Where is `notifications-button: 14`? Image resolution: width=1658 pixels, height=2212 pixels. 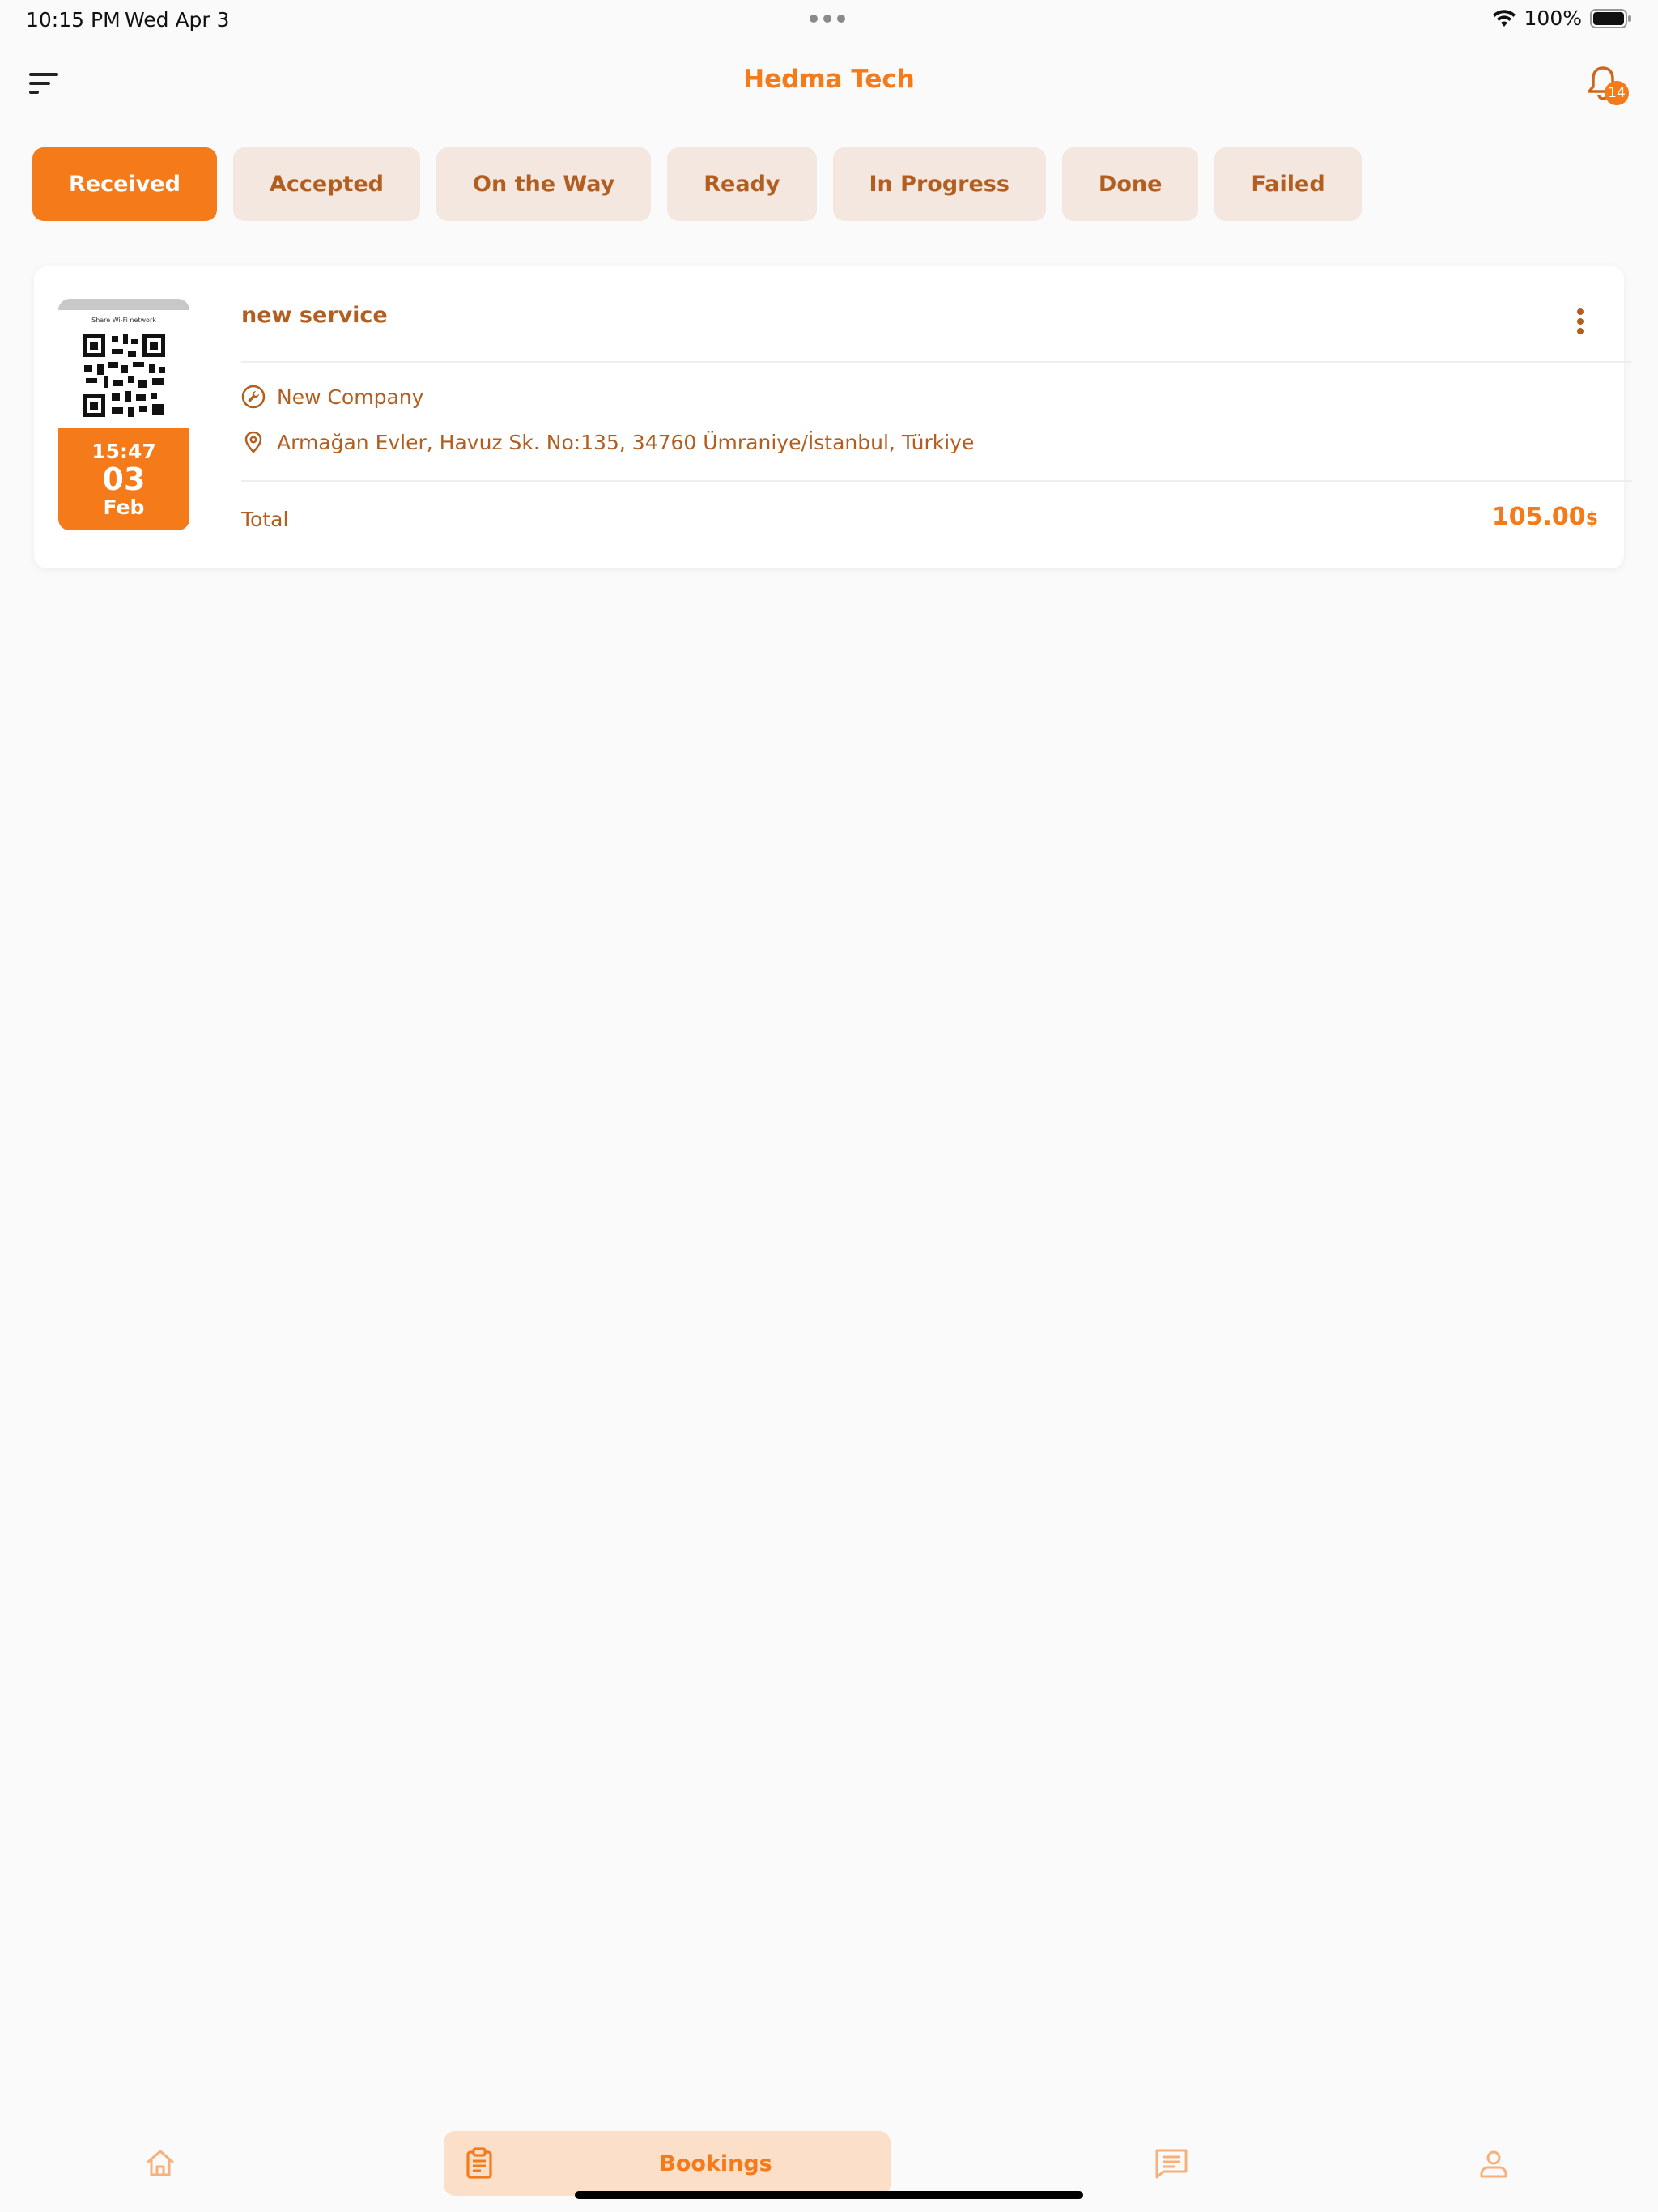 notifications-button: 14 is located at coordinates (1608, 85).